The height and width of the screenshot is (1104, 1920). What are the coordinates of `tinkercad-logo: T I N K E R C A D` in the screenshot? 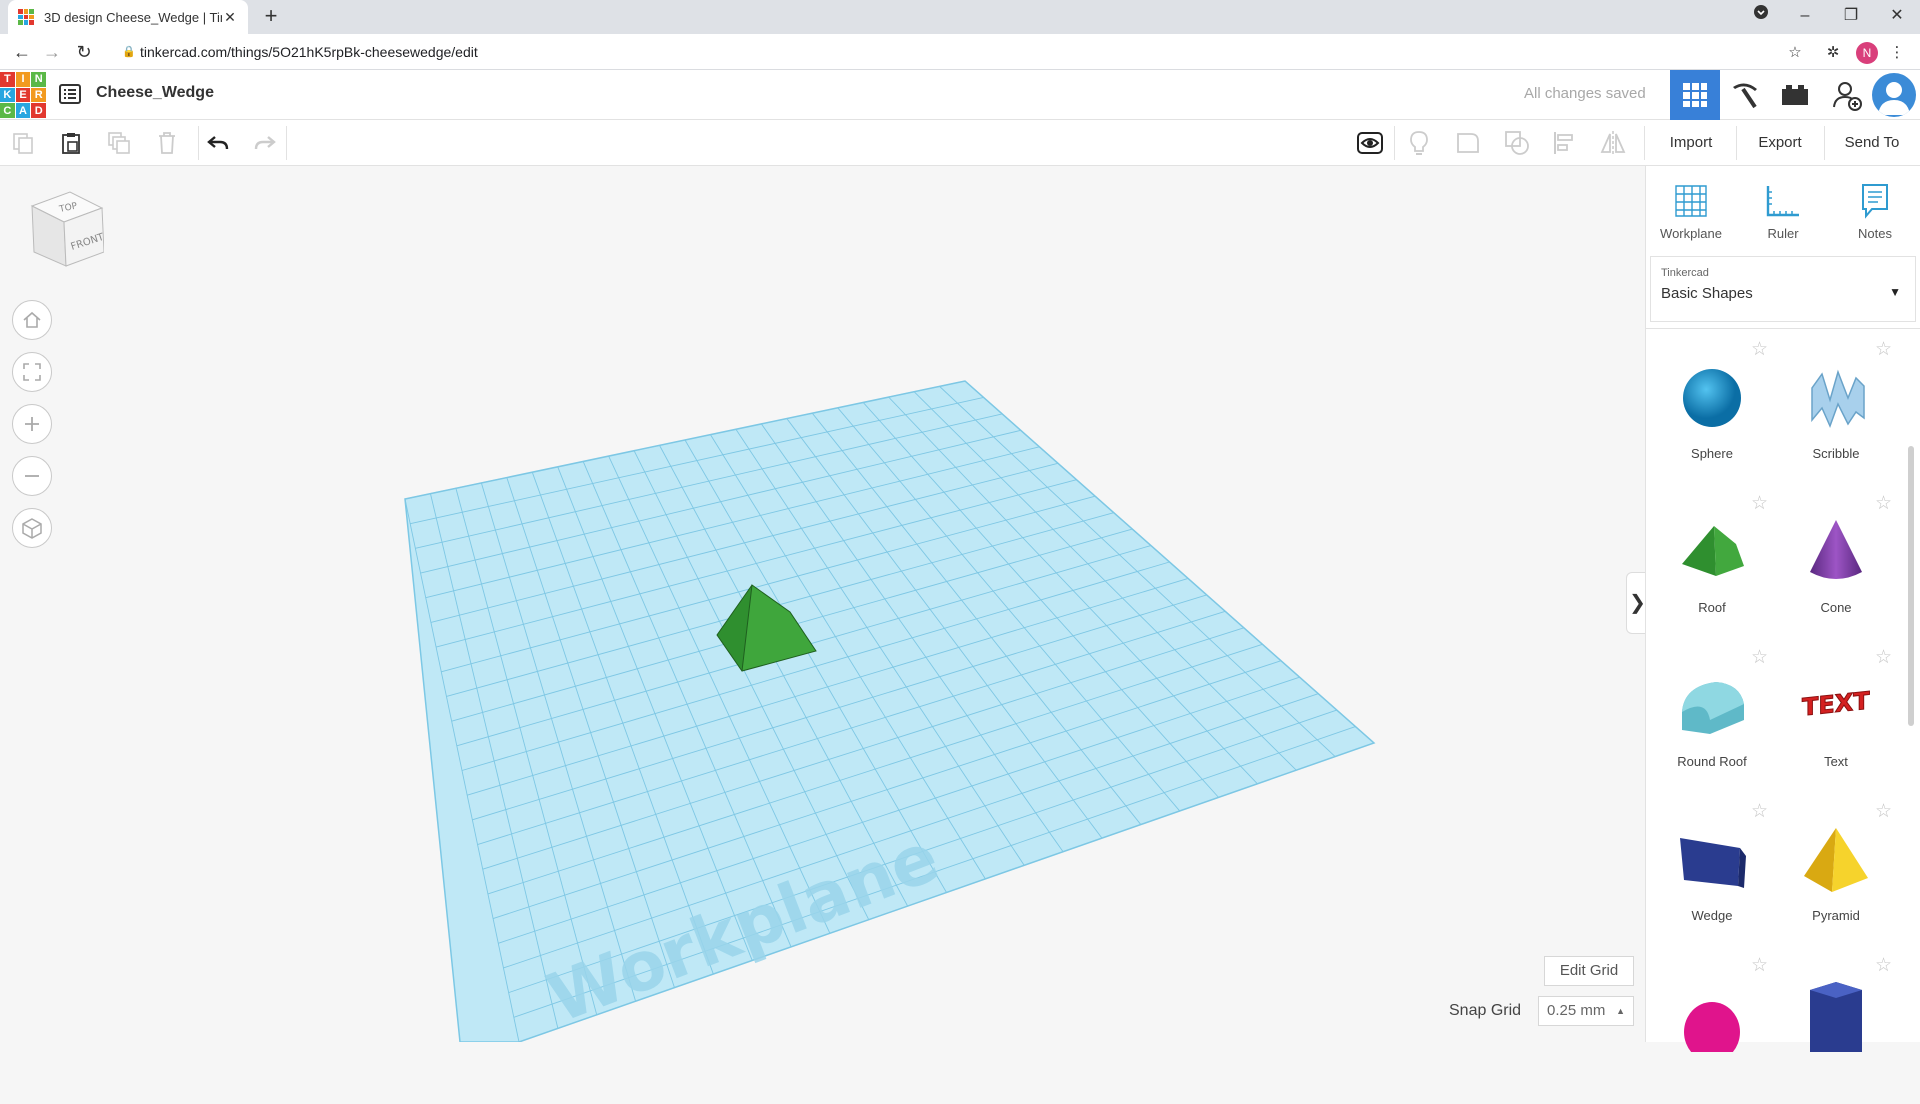 It's located at (23, 95).